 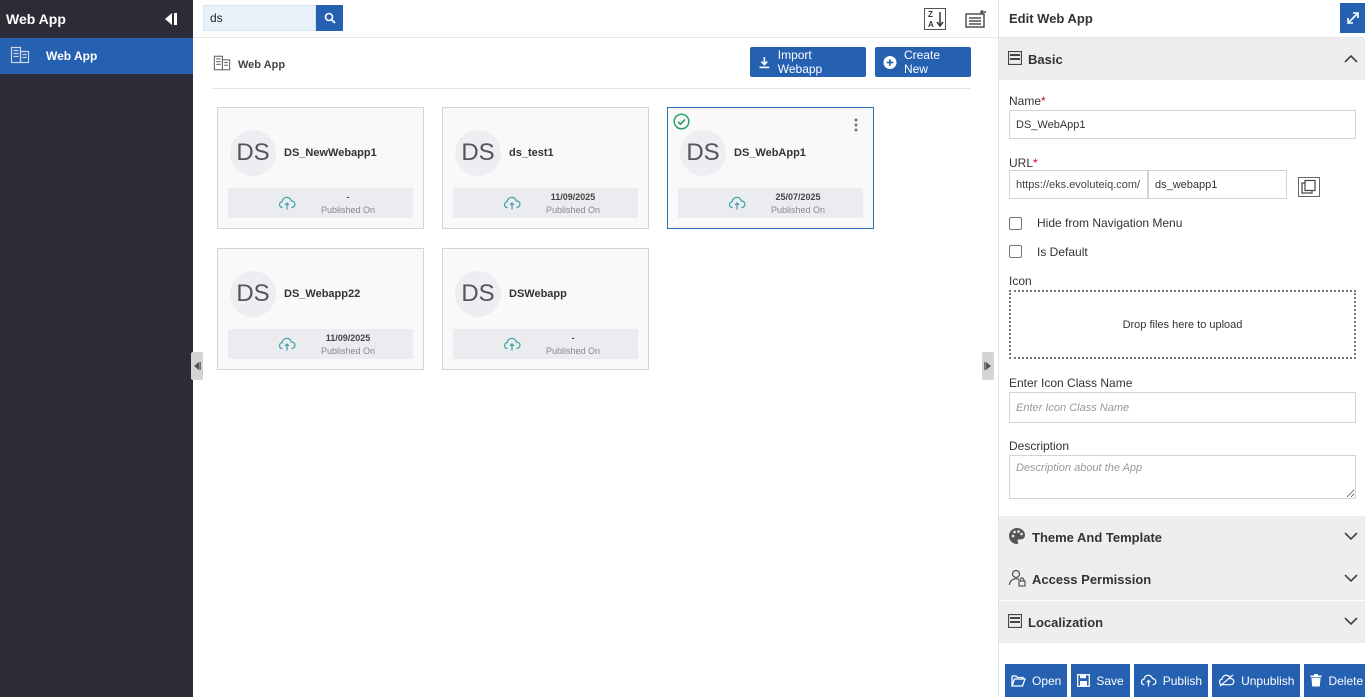 I want to click on open-button: Open, so click(x=1036, y=680).